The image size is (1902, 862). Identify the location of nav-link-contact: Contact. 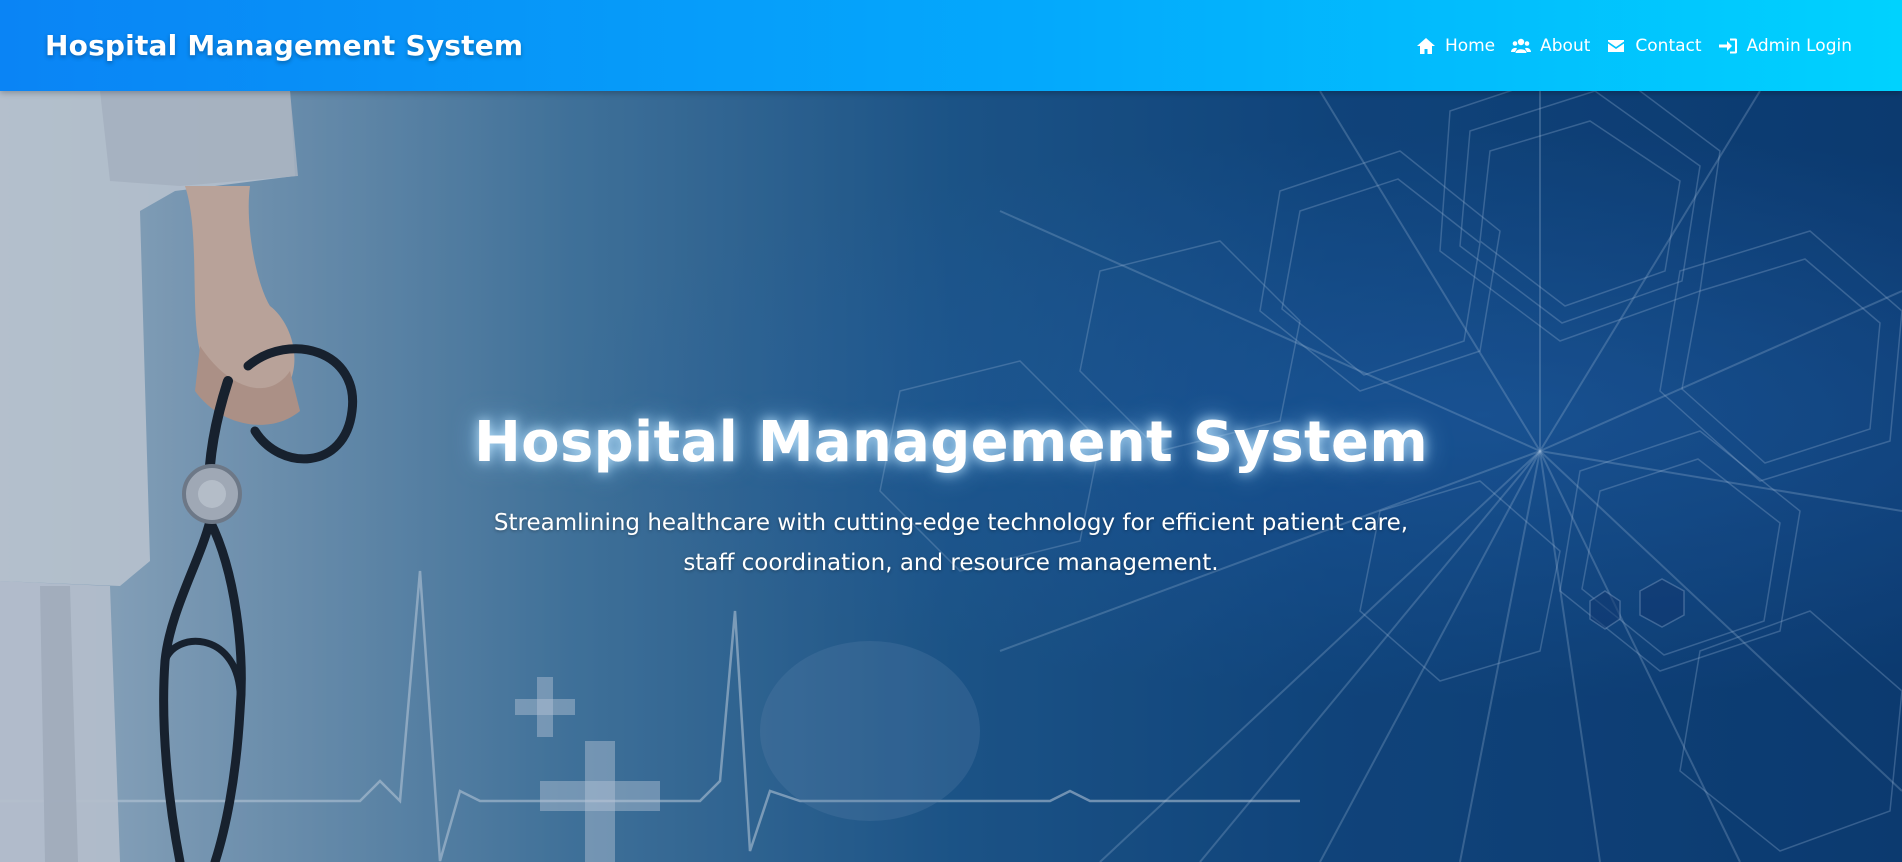
(1654, 45).